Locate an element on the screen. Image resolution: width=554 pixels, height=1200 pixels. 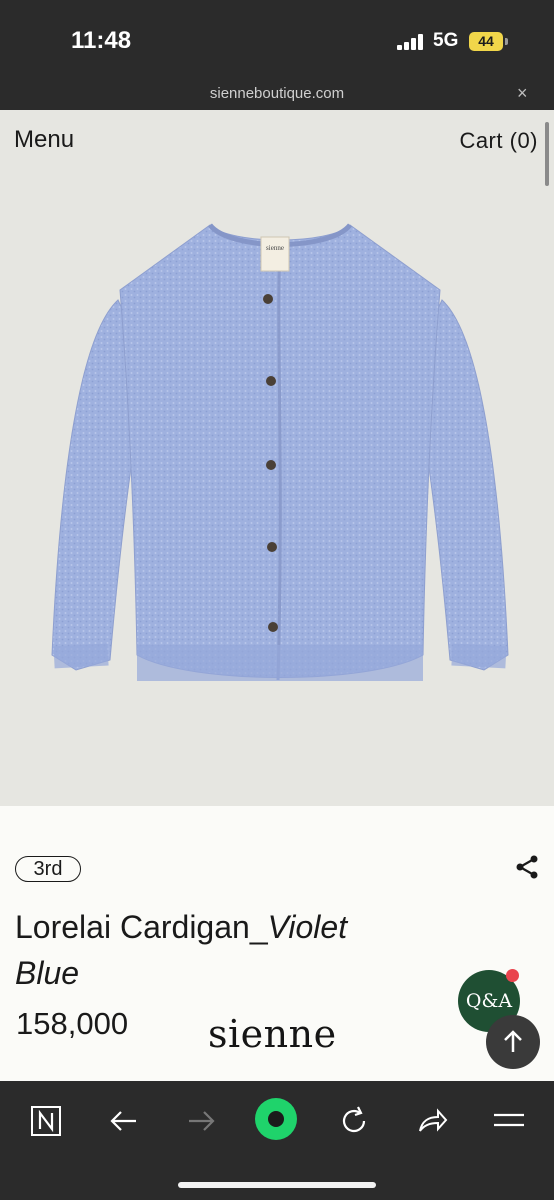
browser-toolbar is located at coordinates (277, 1140).